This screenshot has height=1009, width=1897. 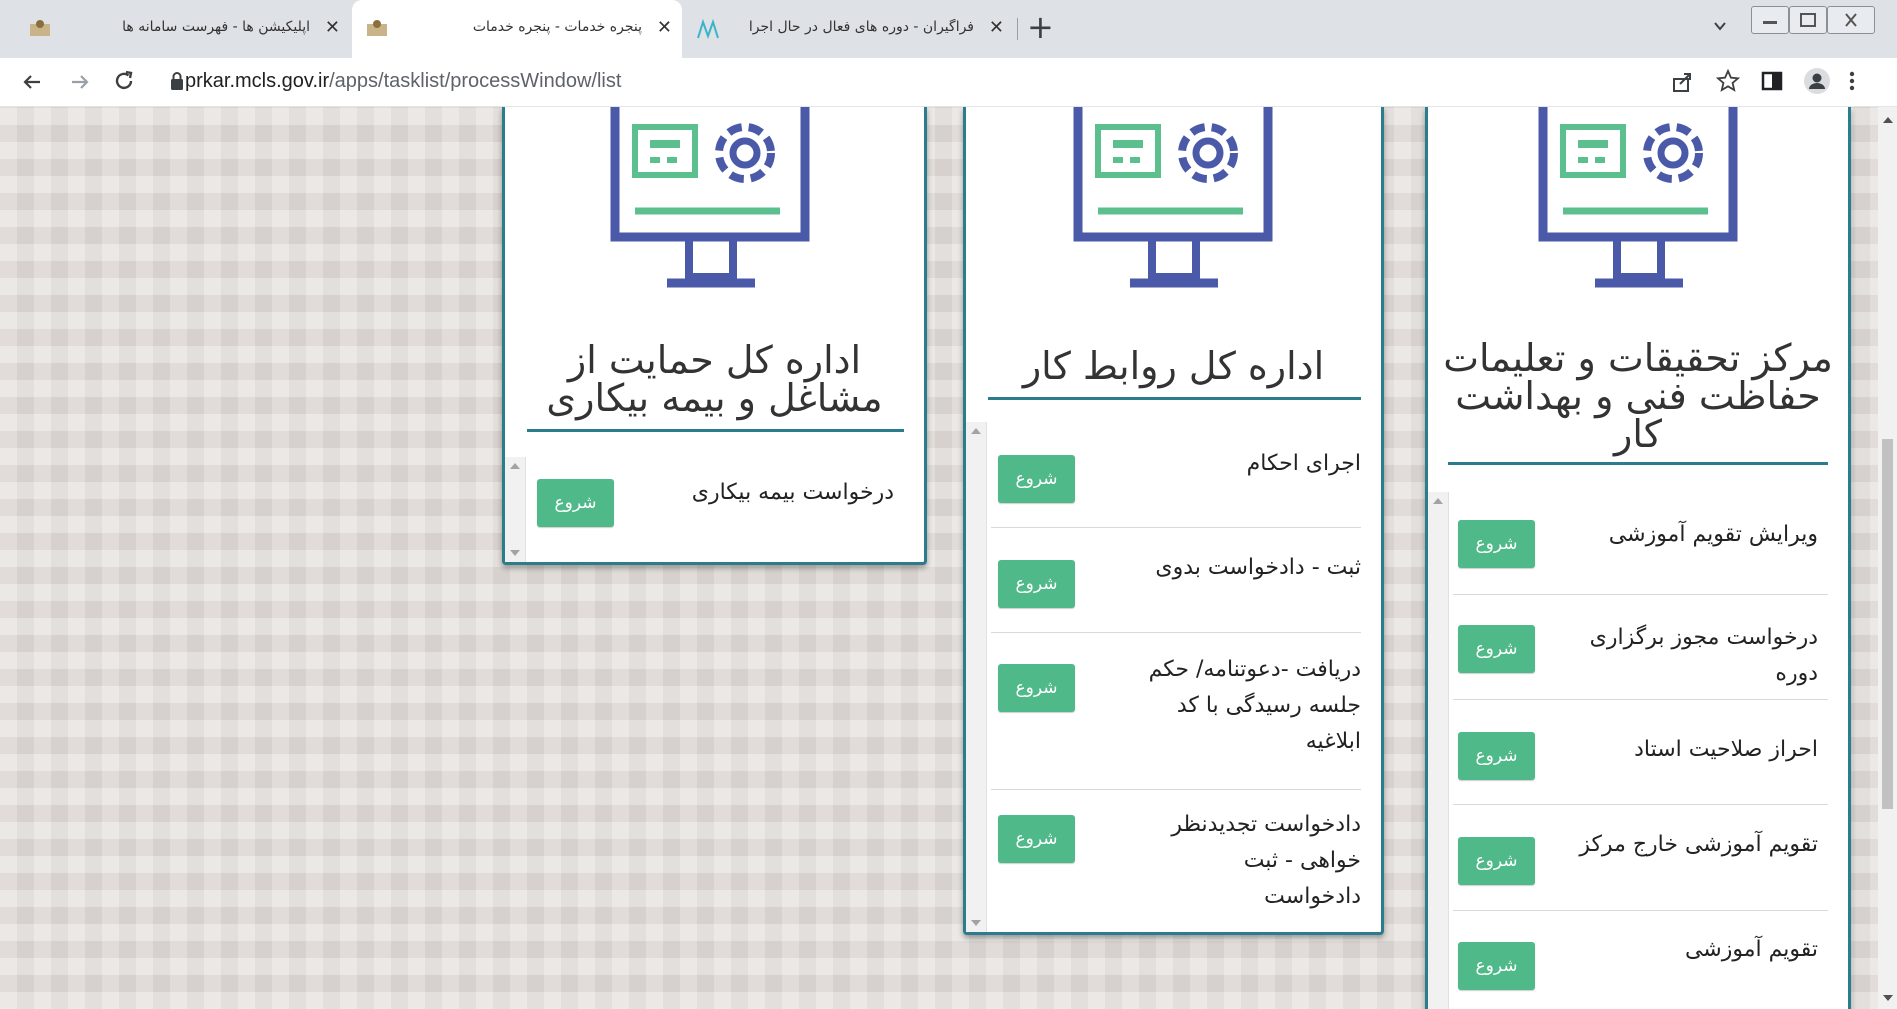 I want to click on minimize-icon, so click(x=1770, y=22).